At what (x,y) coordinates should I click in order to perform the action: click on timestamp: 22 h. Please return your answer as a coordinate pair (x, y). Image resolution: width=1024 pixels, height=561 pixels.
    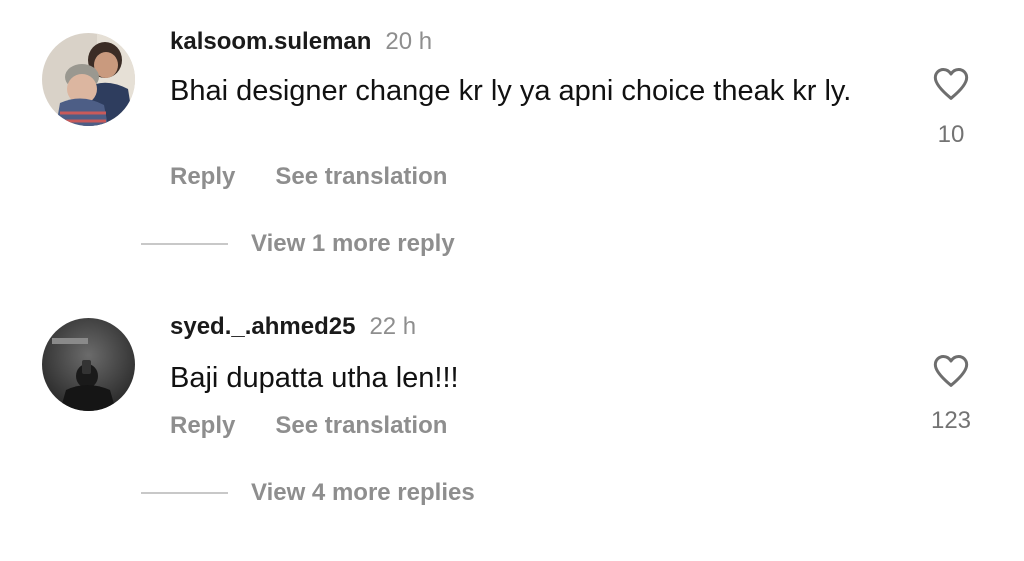
    Looking at the image, I should click on (393, 326).